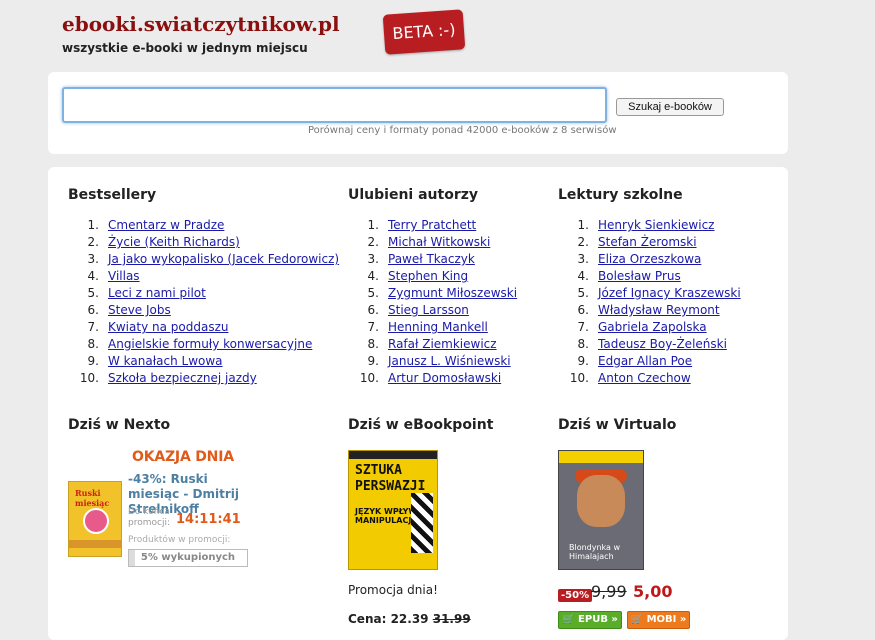 This screenshot has width=875, height=640. What do you see at coordinates (590, 620) in the screenshot?
I see `buy-epub-button: 🛒 EPUB »` at bounding box center [590, 620].